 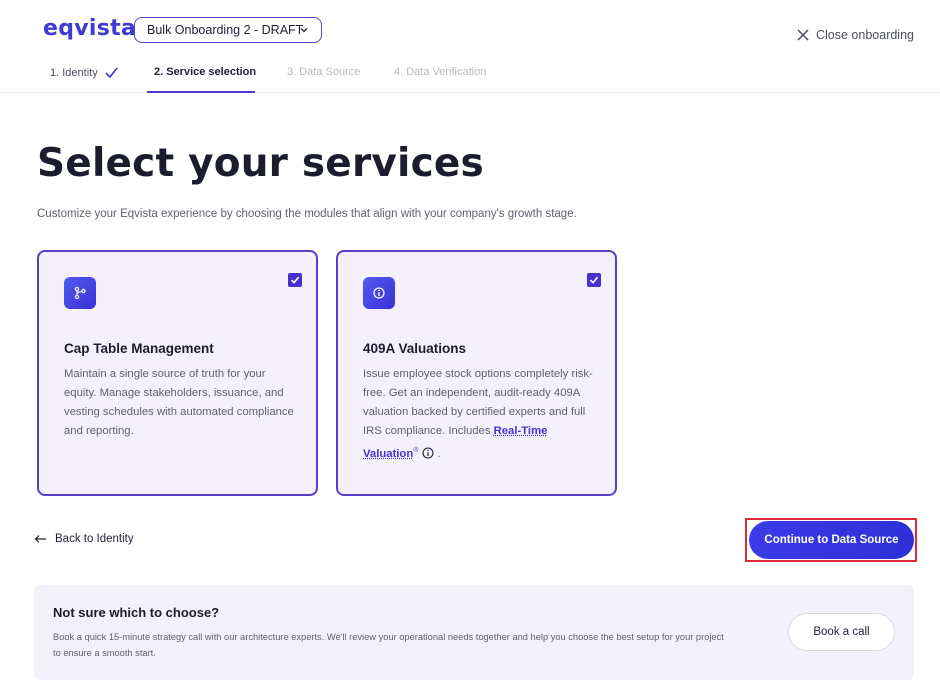 I want to click on step-identity: 1. Identity, so click(x=84, y=72).